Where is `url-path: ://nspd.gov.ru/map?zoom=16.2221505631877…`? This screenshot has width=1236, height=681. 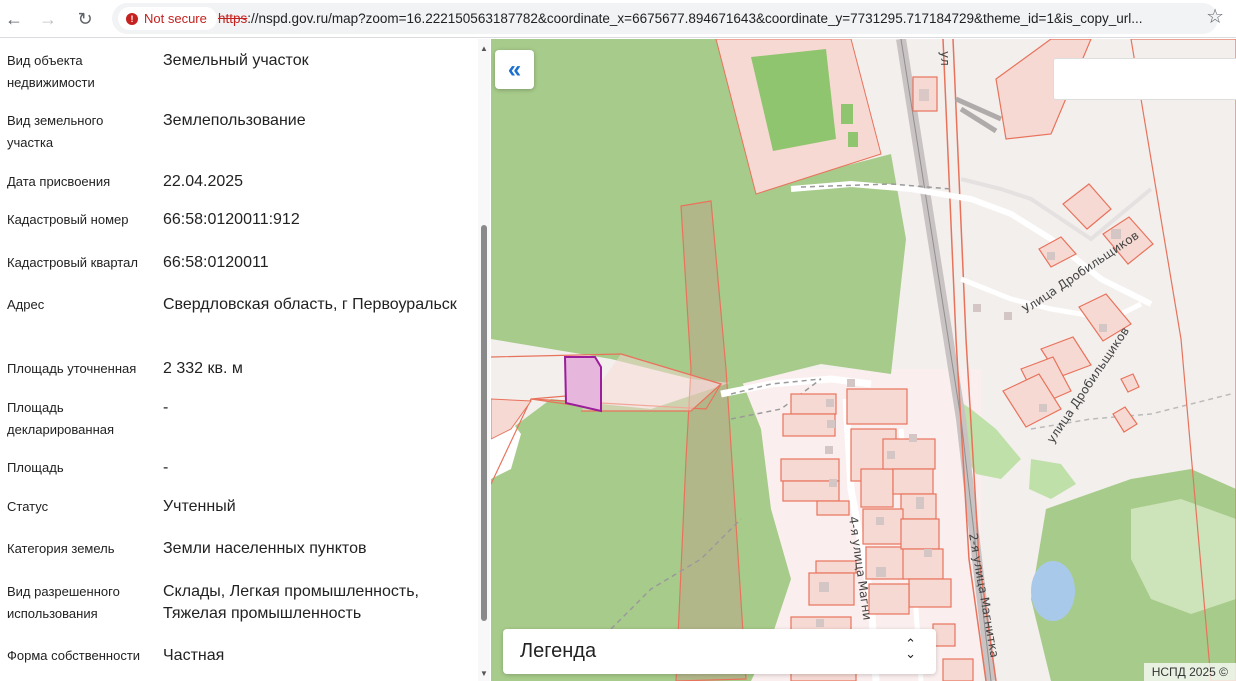 url-path: ://nspd.gov.ru/map?zoom=16.2221505631877… is located at coordinates (695, 18).